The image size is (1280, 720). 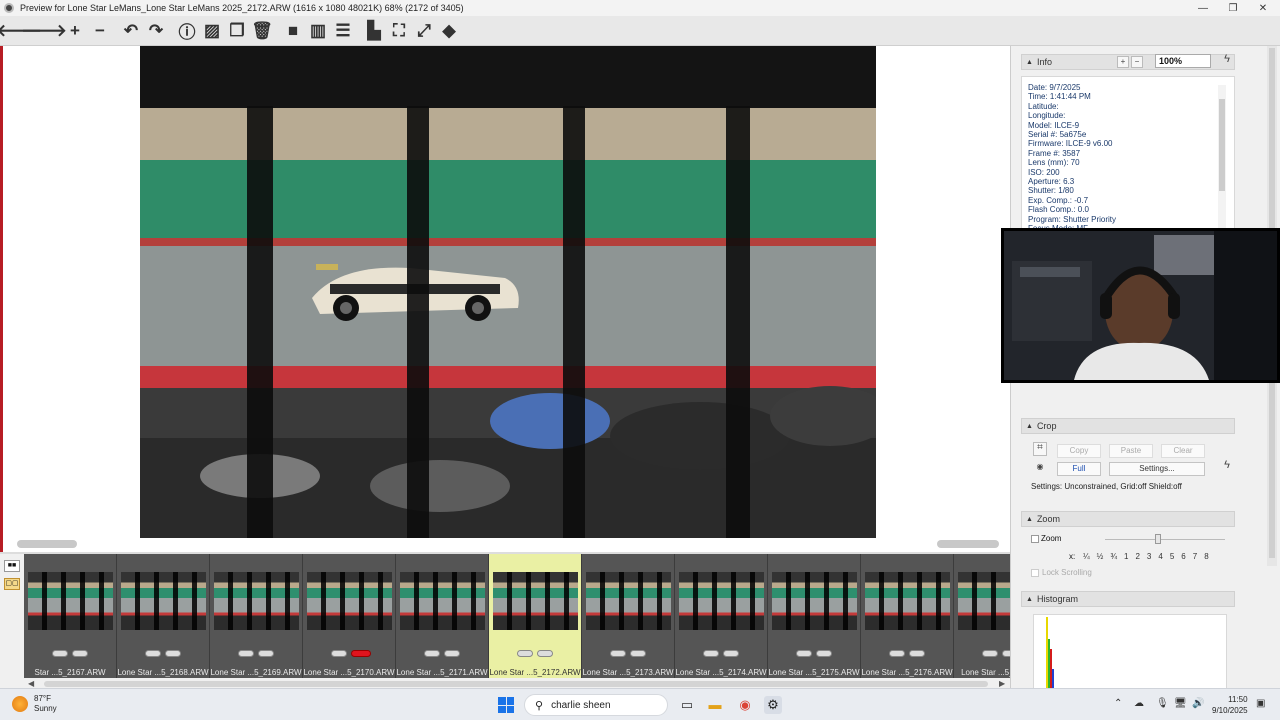 What do you see at coordinates (687, 705) in the screenshot?
I see `task-view-icon: ▭` at bounding box center [687, 705].